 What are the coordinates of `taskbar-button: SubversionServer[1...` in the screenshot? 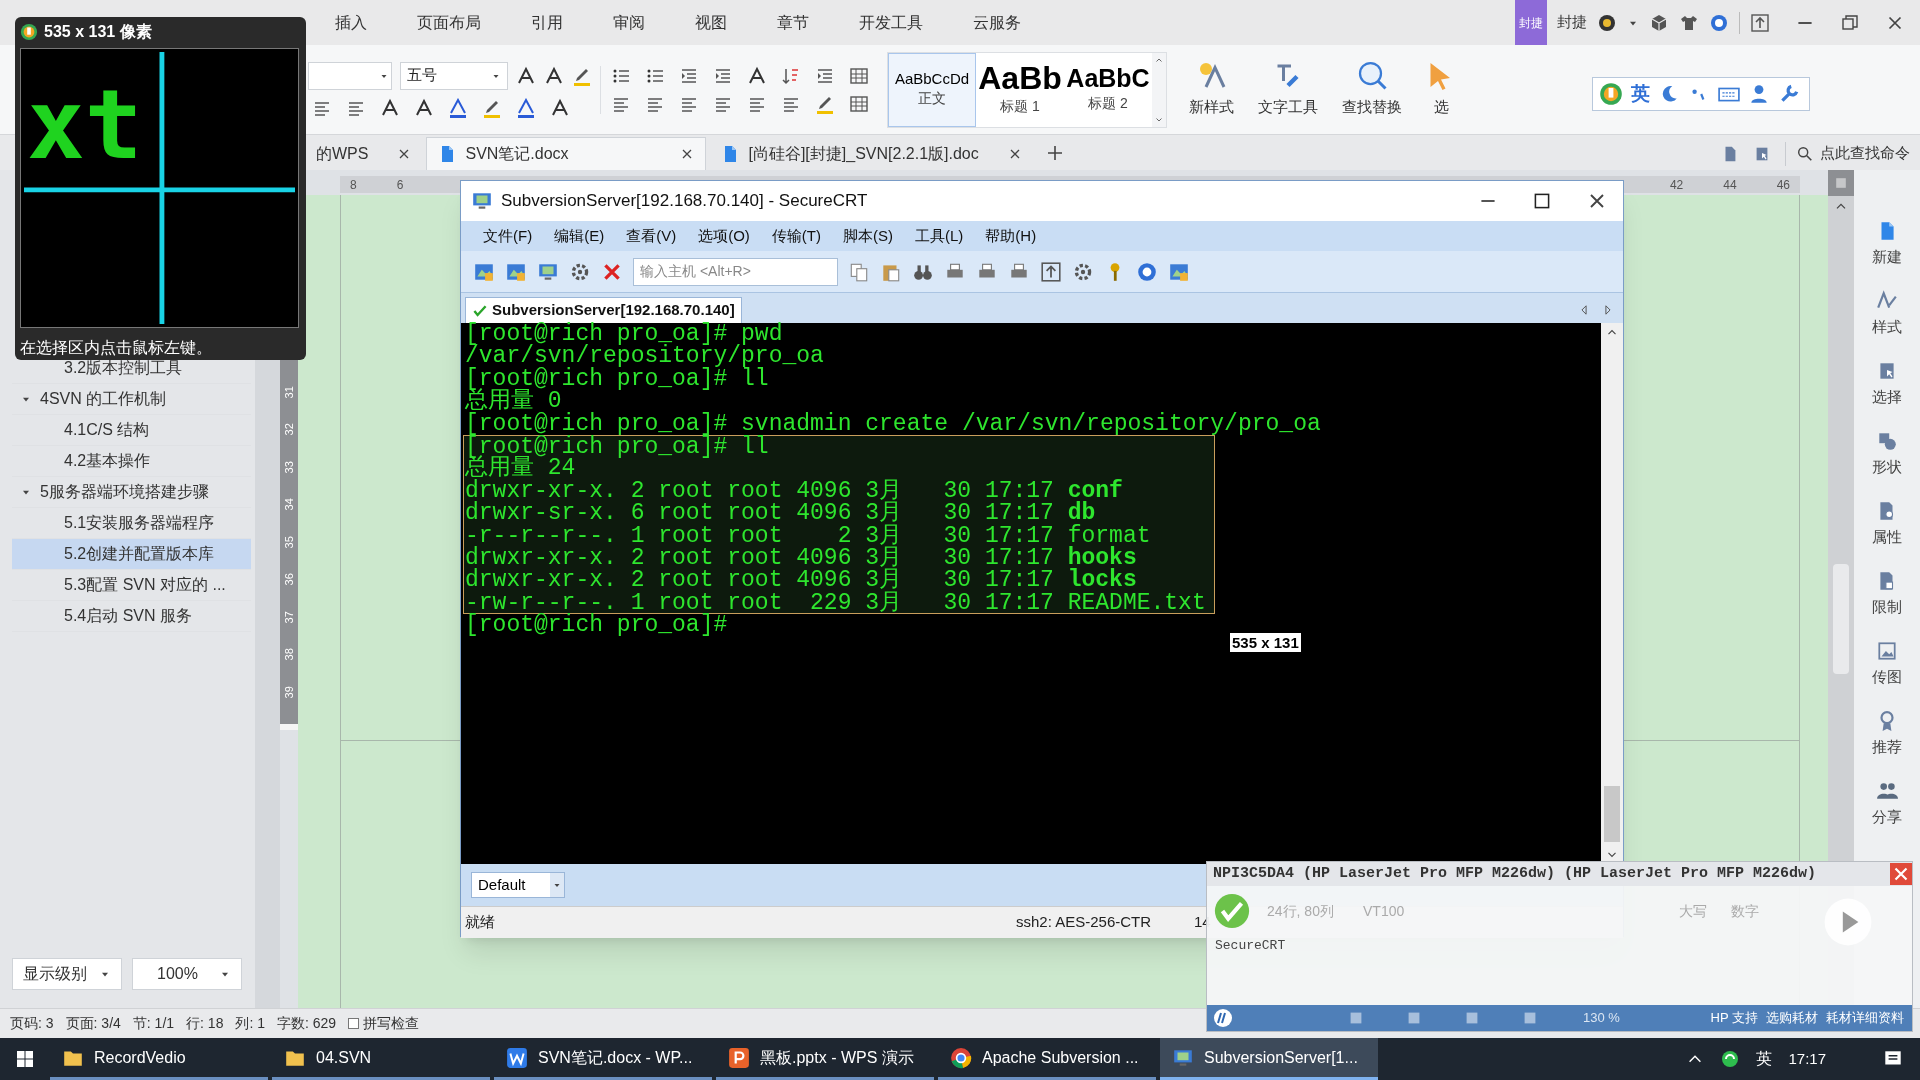 It's located at (1269, 1059).